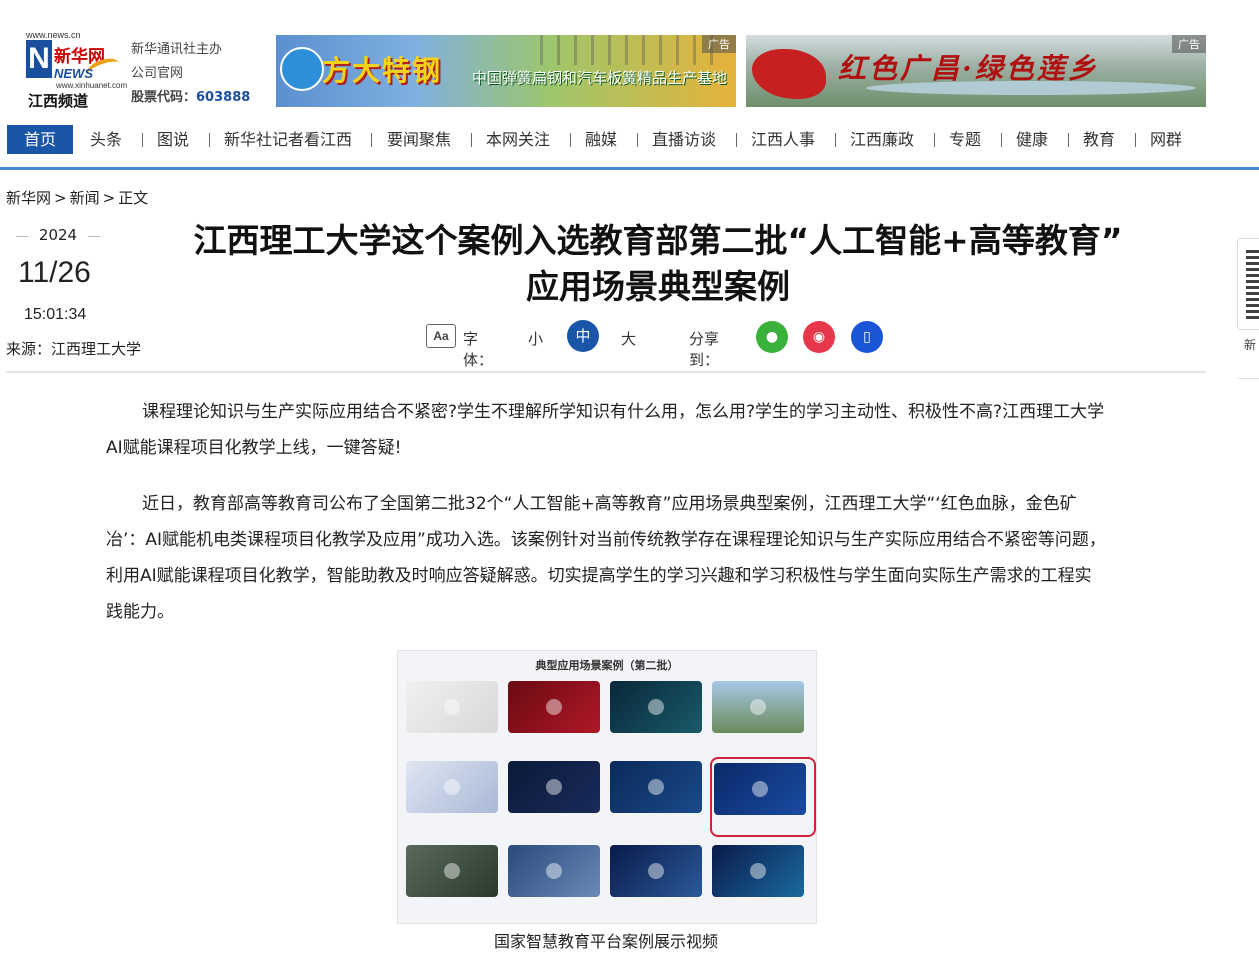  I want to click on nav-item-headlines: 头条, so click(106, 139).